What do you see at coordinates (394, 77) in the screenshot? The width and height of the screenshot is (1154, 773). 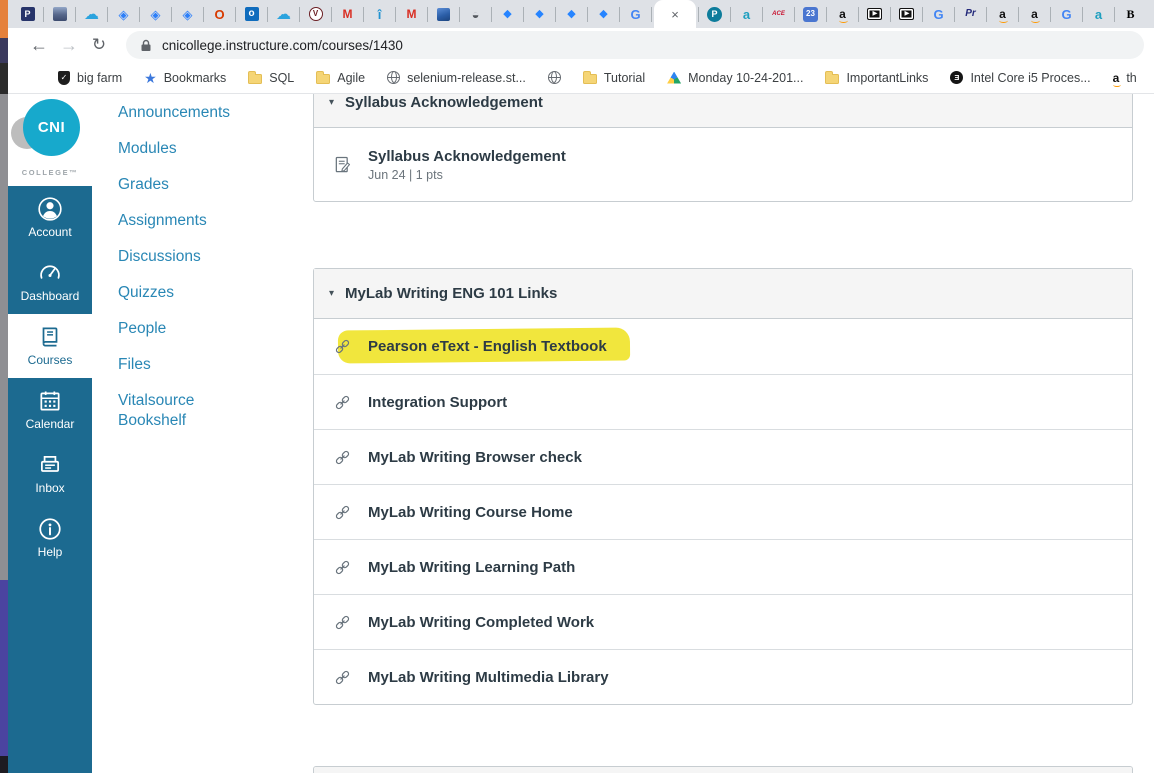 I see `bookmark-selenium-release-icon` at bounding box center [394, 77].